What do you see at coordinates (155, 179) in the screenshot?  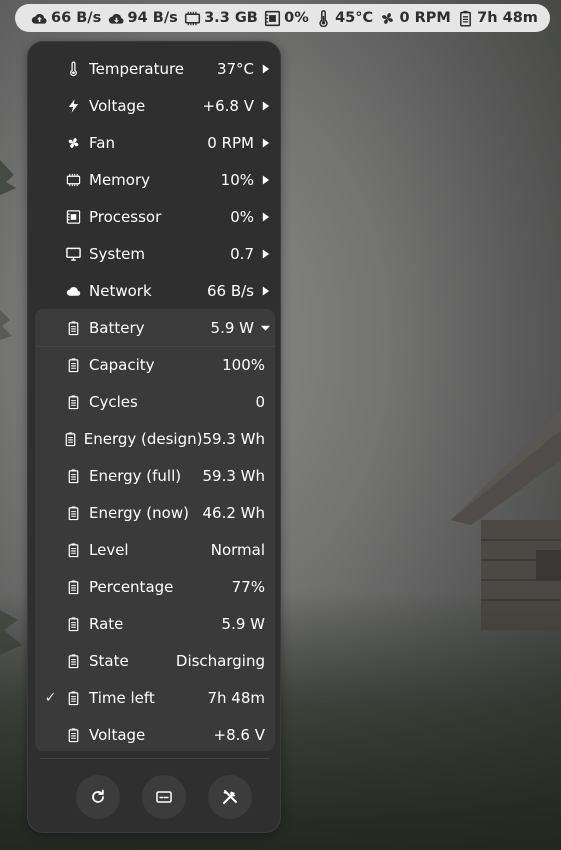 I see `menu-item-memory: Memory 10%` at bounding box center [155, 179].